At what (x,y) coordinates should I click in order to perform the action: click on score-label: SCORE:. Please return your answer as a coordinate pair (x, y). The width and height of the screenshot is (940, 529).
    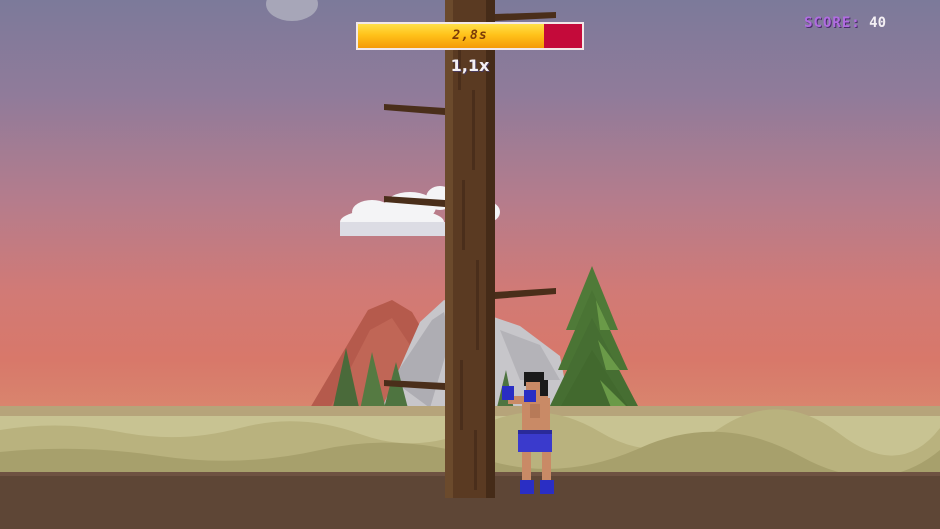
    Looking at the image, I should click on (832, 23).